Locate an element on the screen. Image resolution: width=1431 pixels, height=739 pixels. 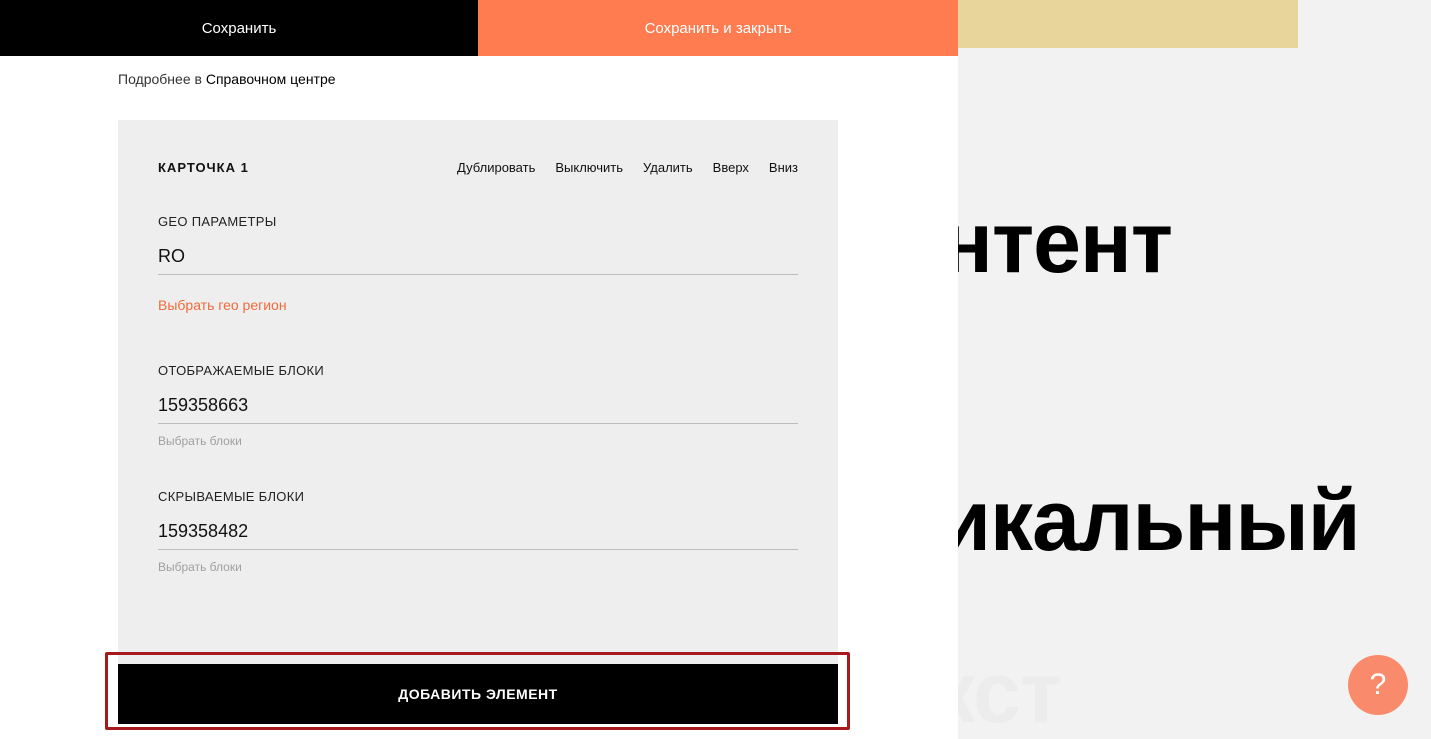
select-geo-region-link: Выбрать гео регион is located at coordinates (478, 305).